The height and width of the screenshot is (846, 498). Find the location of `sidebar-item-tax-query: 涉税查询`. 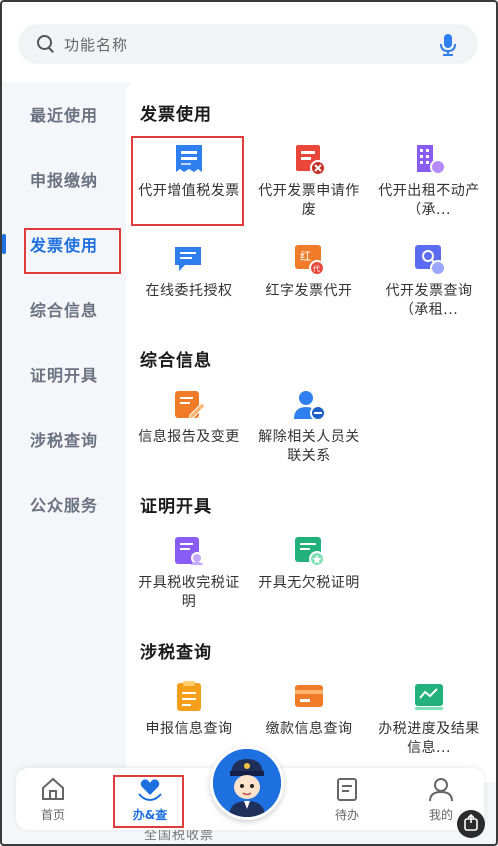

sidebar-item-tax-query: 涉税查询 is located at coordinates (64, 441).